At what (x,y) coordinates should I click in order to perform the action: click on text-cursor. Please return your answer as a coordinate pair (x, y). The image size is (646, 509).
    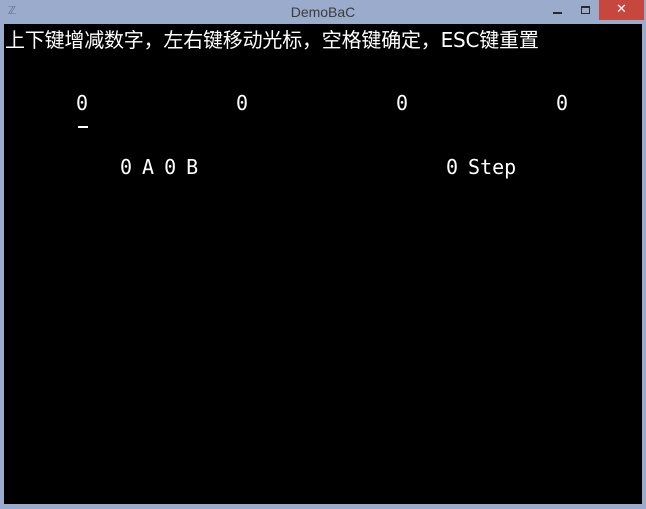
    Looking at the image, I should click on (83, 127).